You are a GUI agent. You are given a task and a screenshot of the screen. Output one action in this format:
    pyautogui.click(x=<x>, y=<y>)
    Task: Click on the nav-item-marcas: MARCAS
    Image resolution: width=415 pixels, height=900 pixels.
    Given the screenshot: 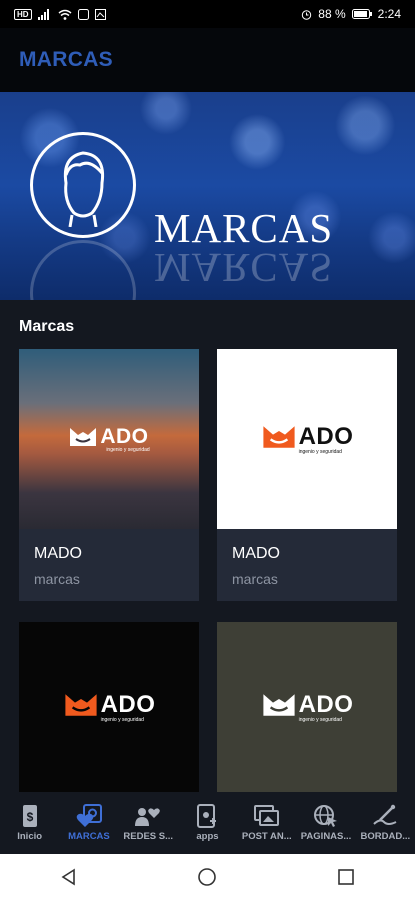 What is the action you would take?
    pyautogui.click(x=88, y=823)
    